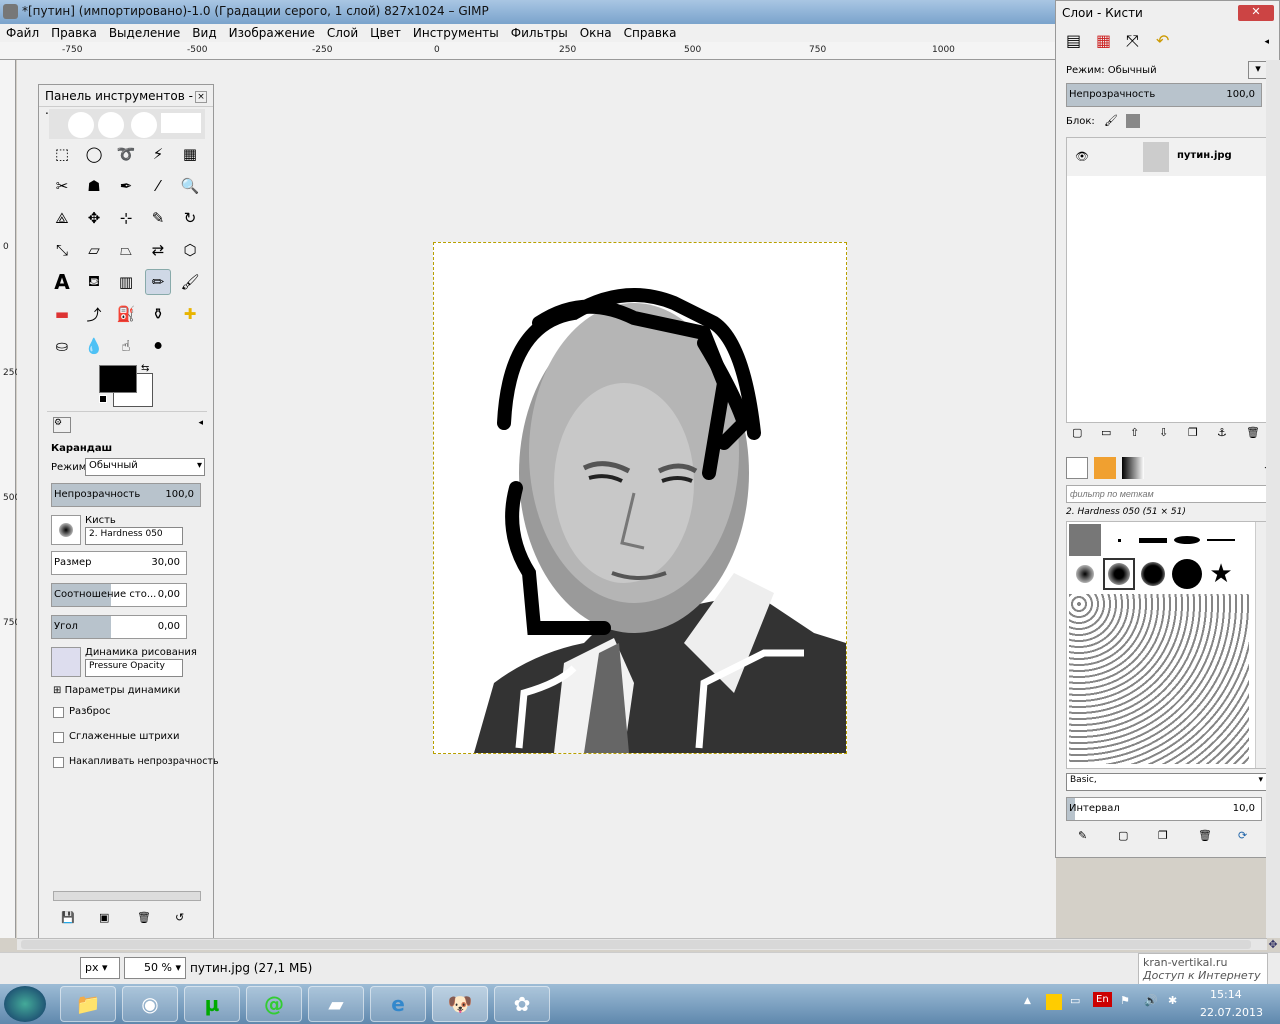  What do you see at coordinates (1159, 679) in the screenshot?
I see `texture-brushes` at bounding box center [1159, 679].